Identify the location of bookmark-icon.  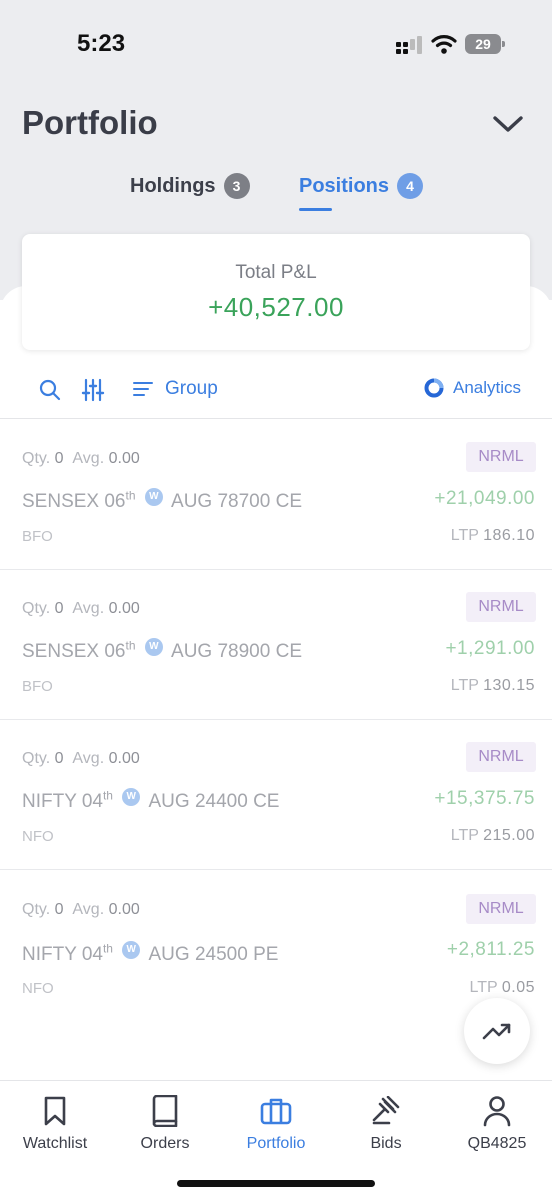
(55, 1111).